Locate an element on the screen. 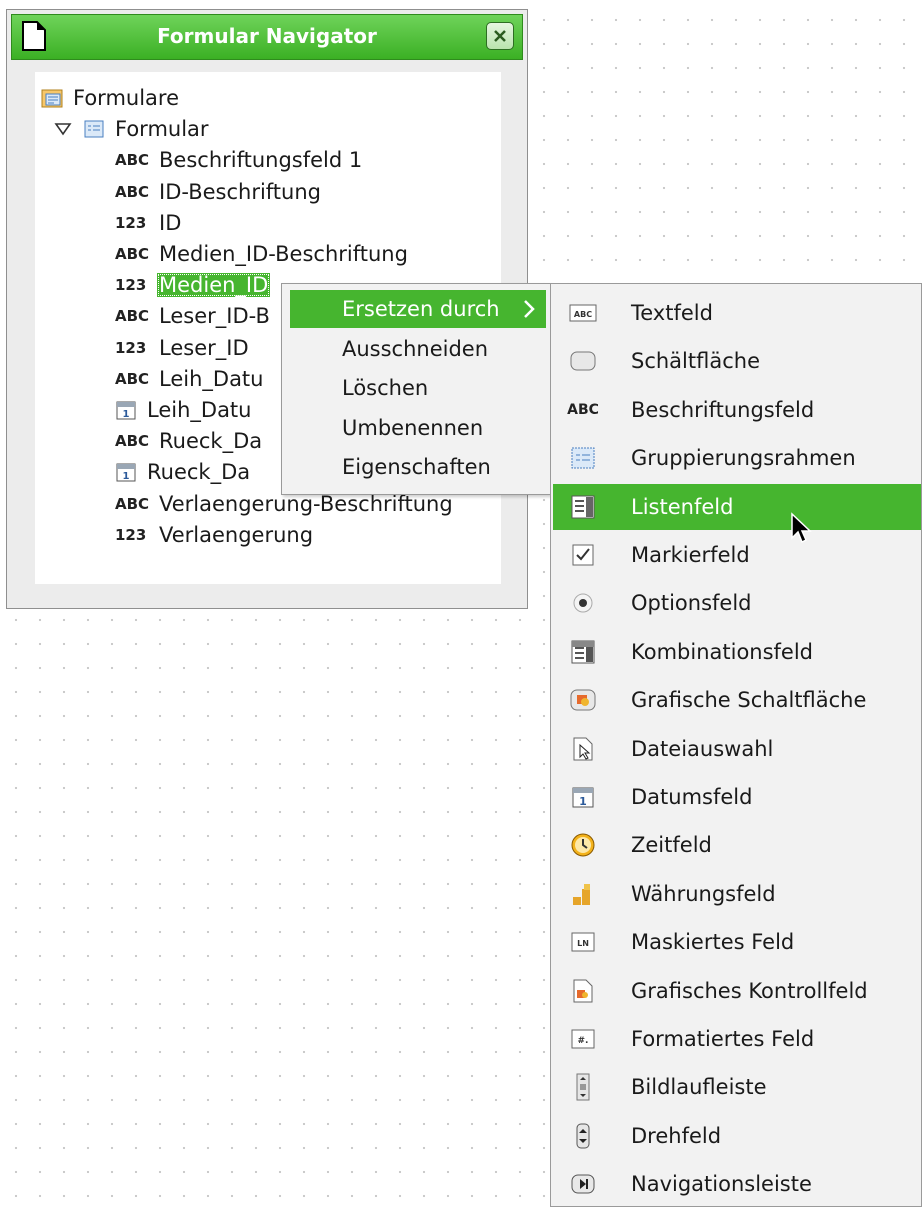 The width and height of the screenshot is (922, 1207). submenu-item-label: Navigationsleiste is located at coordinates (721, 1184).